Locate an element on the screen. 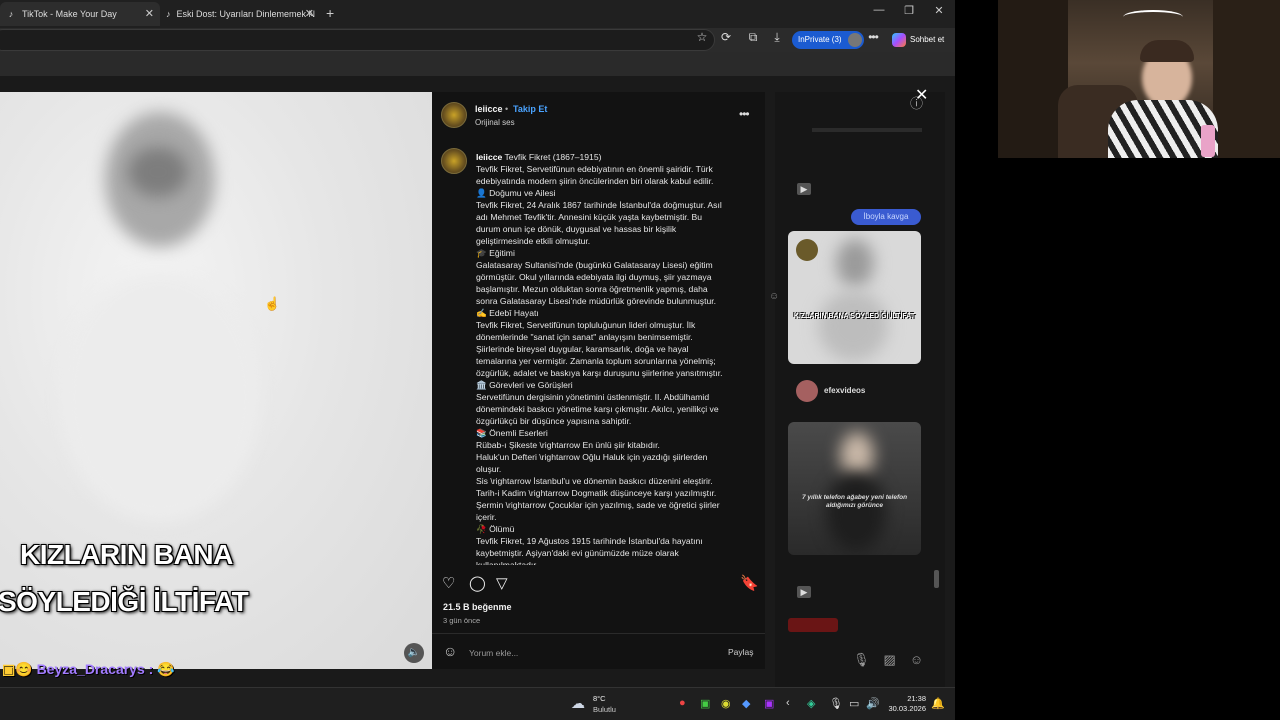  badge-icons: ▣😊 is located at coordinates (17, 669).